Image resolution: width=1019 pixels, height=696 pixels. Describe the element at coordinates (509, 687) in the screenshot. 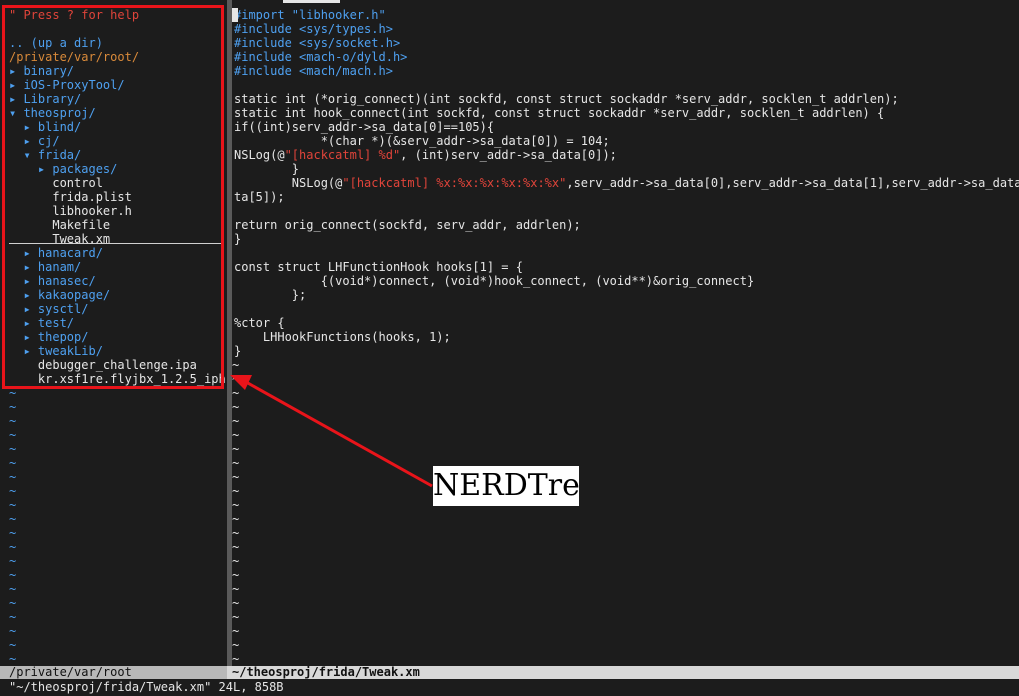

I see `command-line: "~/theosproj/frida/Tweak.xm" 24L, 858B` at that location.